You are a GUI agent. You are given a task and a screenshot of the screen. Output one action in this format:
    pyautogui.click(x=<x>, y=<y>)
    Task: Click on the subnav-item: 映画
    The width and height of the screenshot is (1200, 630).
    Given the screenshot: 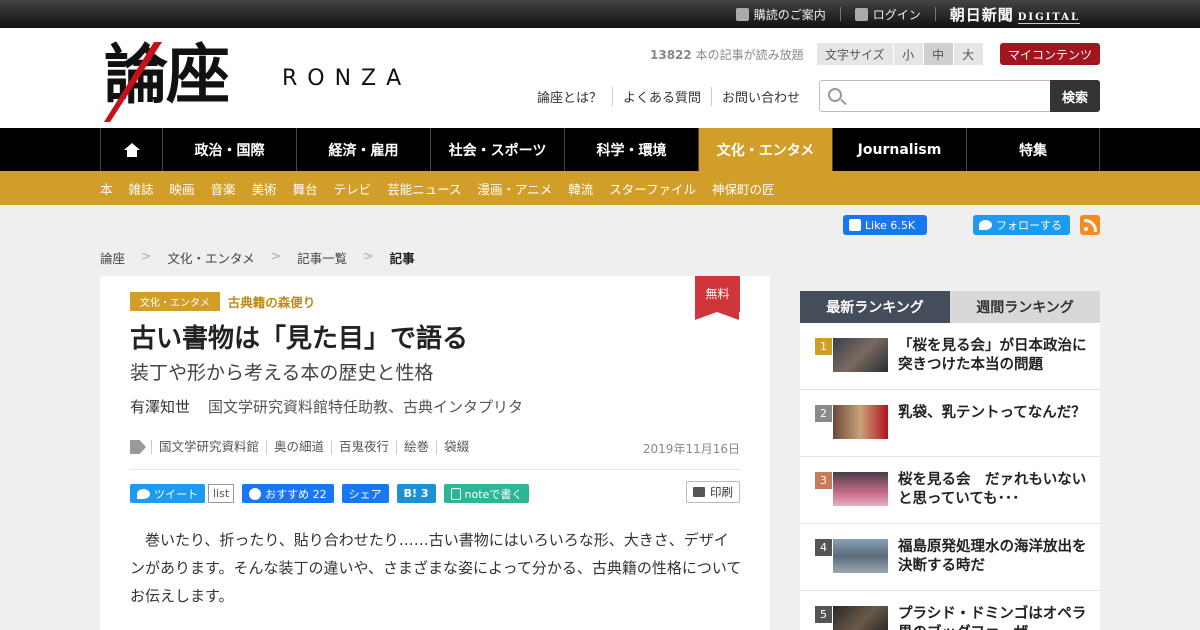 What is the action you would take?
    pyautogui.click(x=182, y=188)
    